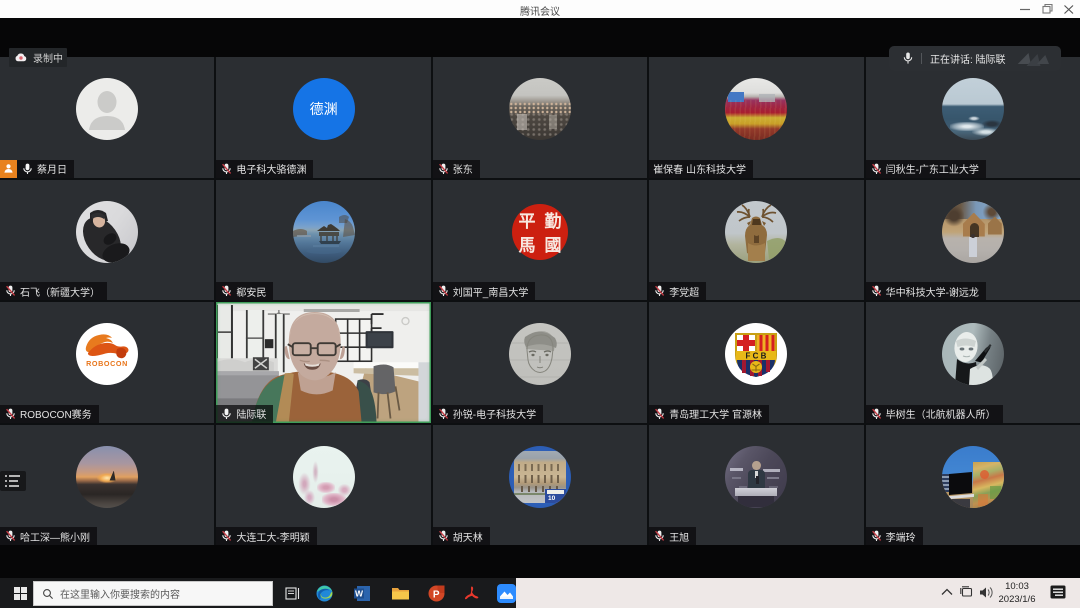 This screenshot has height=608, width=1080. What do you see at coordinates (552, 245) in the screenshot?
I see `svg-text: 國` at bounding box center [552, 245].